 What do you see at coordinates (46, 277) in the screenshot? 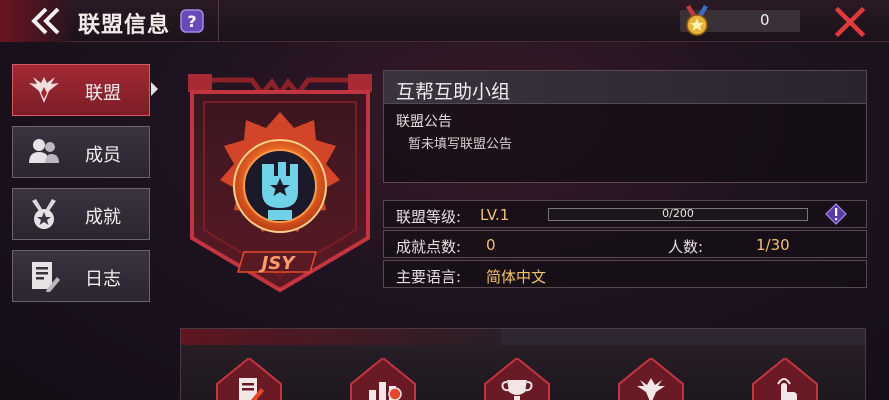
I see `log-document-icon` at bounding box center [46, 277].